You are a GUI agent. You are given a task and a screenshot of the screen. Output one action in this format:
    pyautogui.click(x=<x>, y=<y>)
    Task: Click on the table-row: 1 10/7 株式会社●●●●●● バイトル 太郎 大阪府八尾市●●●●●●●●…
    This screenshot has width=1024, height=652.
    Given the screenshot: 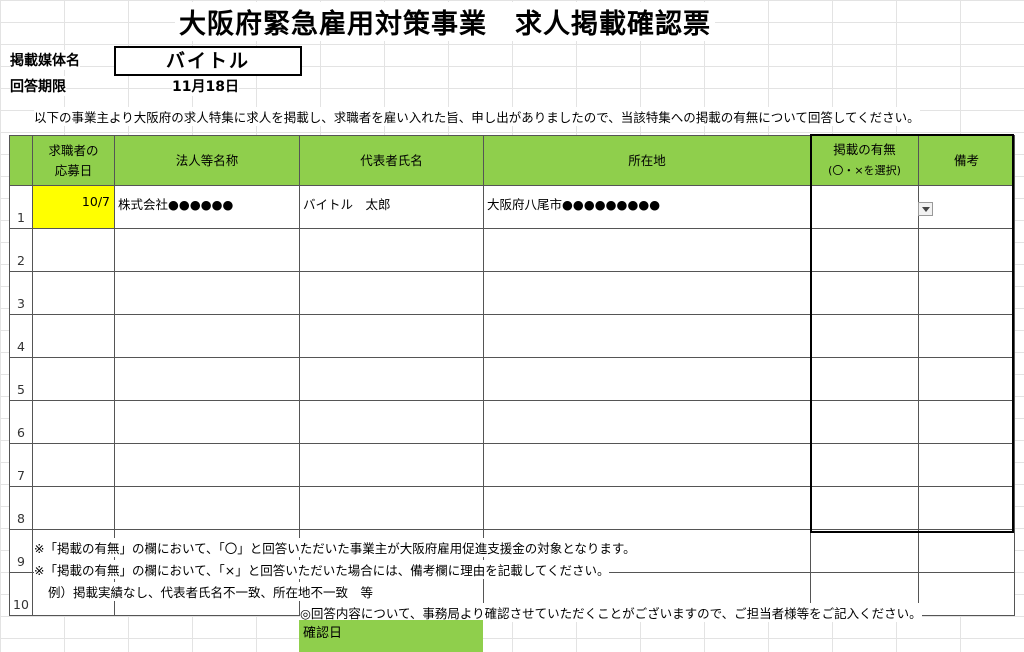 What is the action you would take?
    pyautogui.click(x=512, y=207)
    